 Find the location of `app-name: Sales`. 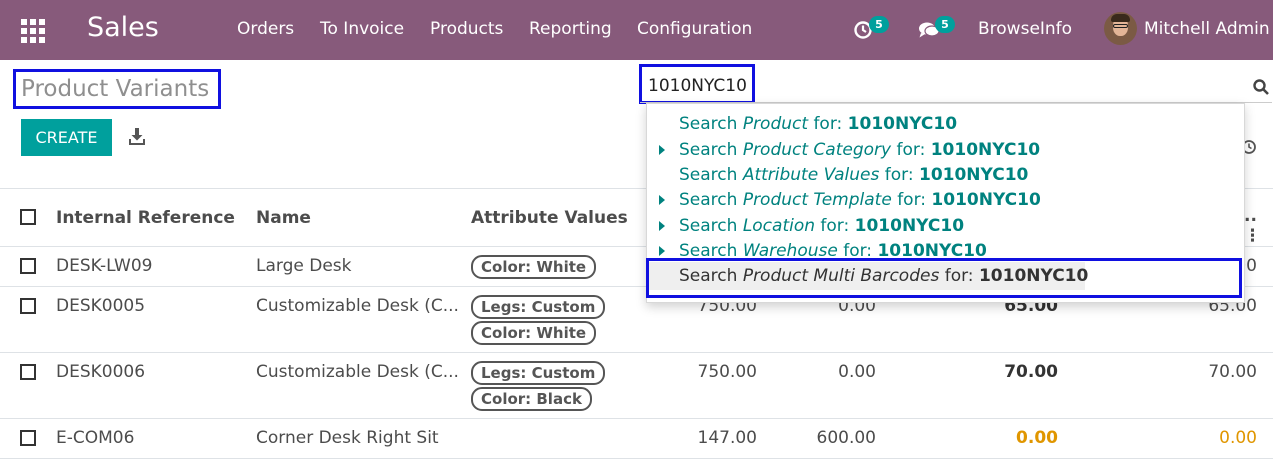

app-name: Sales is located at coordinates (123, 27).